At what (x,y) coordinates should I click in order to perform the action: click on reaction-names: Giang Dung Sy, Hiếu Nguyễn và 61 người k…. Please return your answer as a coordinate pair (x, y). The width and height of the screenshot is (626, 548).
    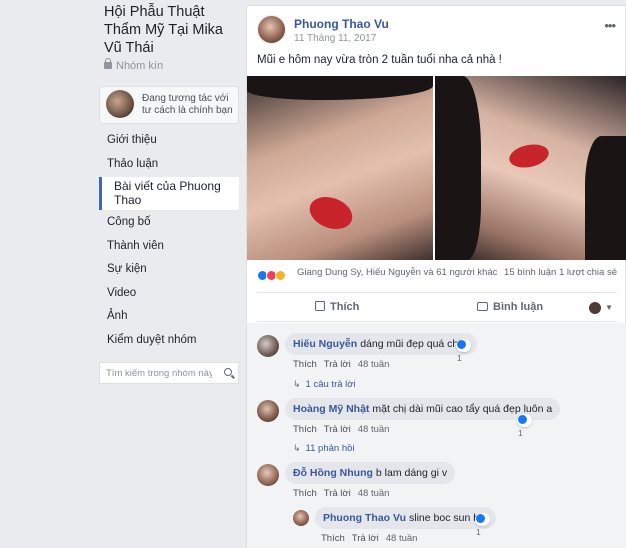
    Looking at the image, I should click on (397, 272).